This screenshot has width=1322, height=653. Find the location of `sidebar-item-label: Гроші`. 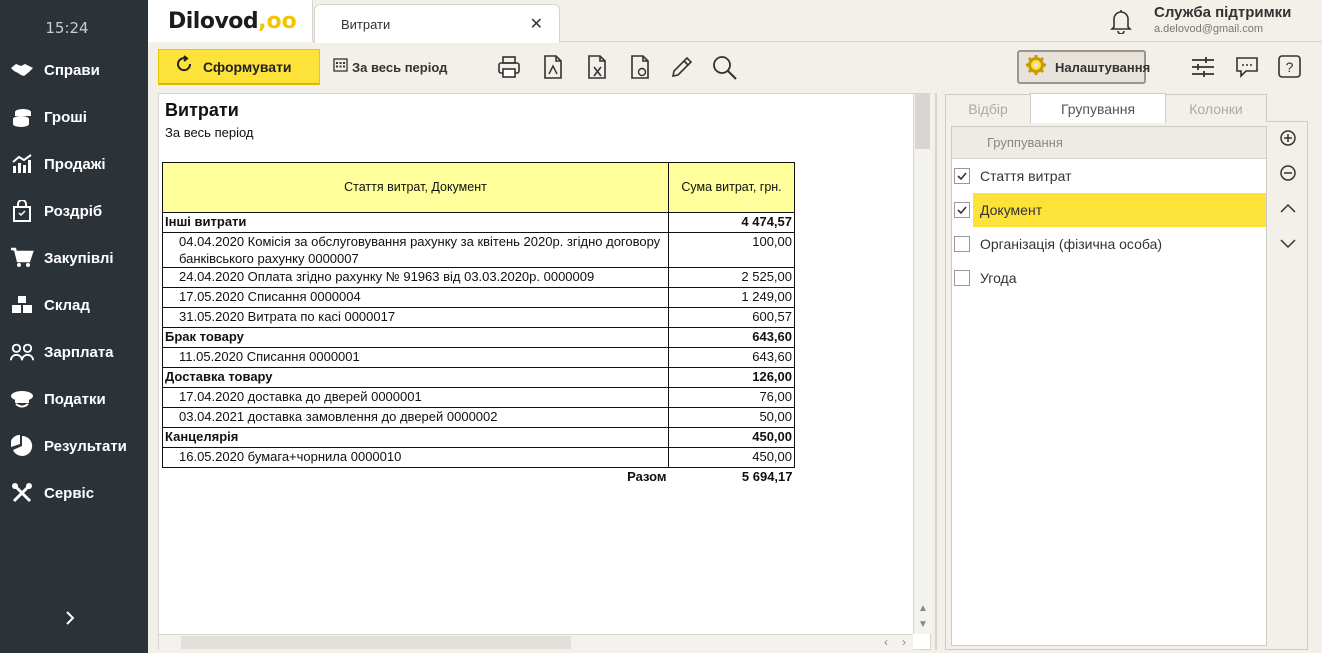

sidebar-item-label: Гроші is located at coordinates (65, 117).